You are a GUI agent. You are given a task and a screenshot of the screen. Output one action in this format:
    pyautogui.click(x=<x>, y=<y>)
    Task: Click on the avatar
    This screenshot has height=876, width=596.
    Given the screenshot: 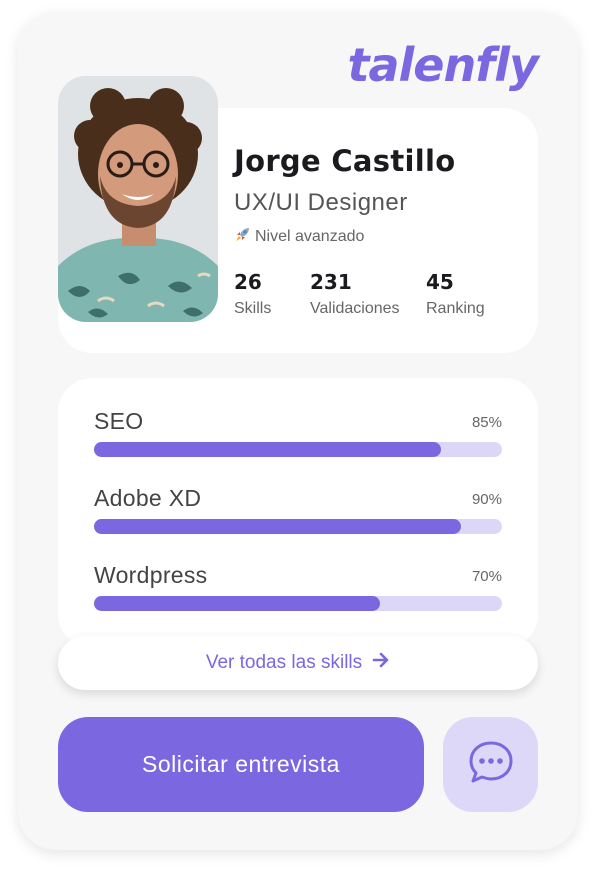 What is the action you would take?
    pyautogui.click(x=138, y=199)
    